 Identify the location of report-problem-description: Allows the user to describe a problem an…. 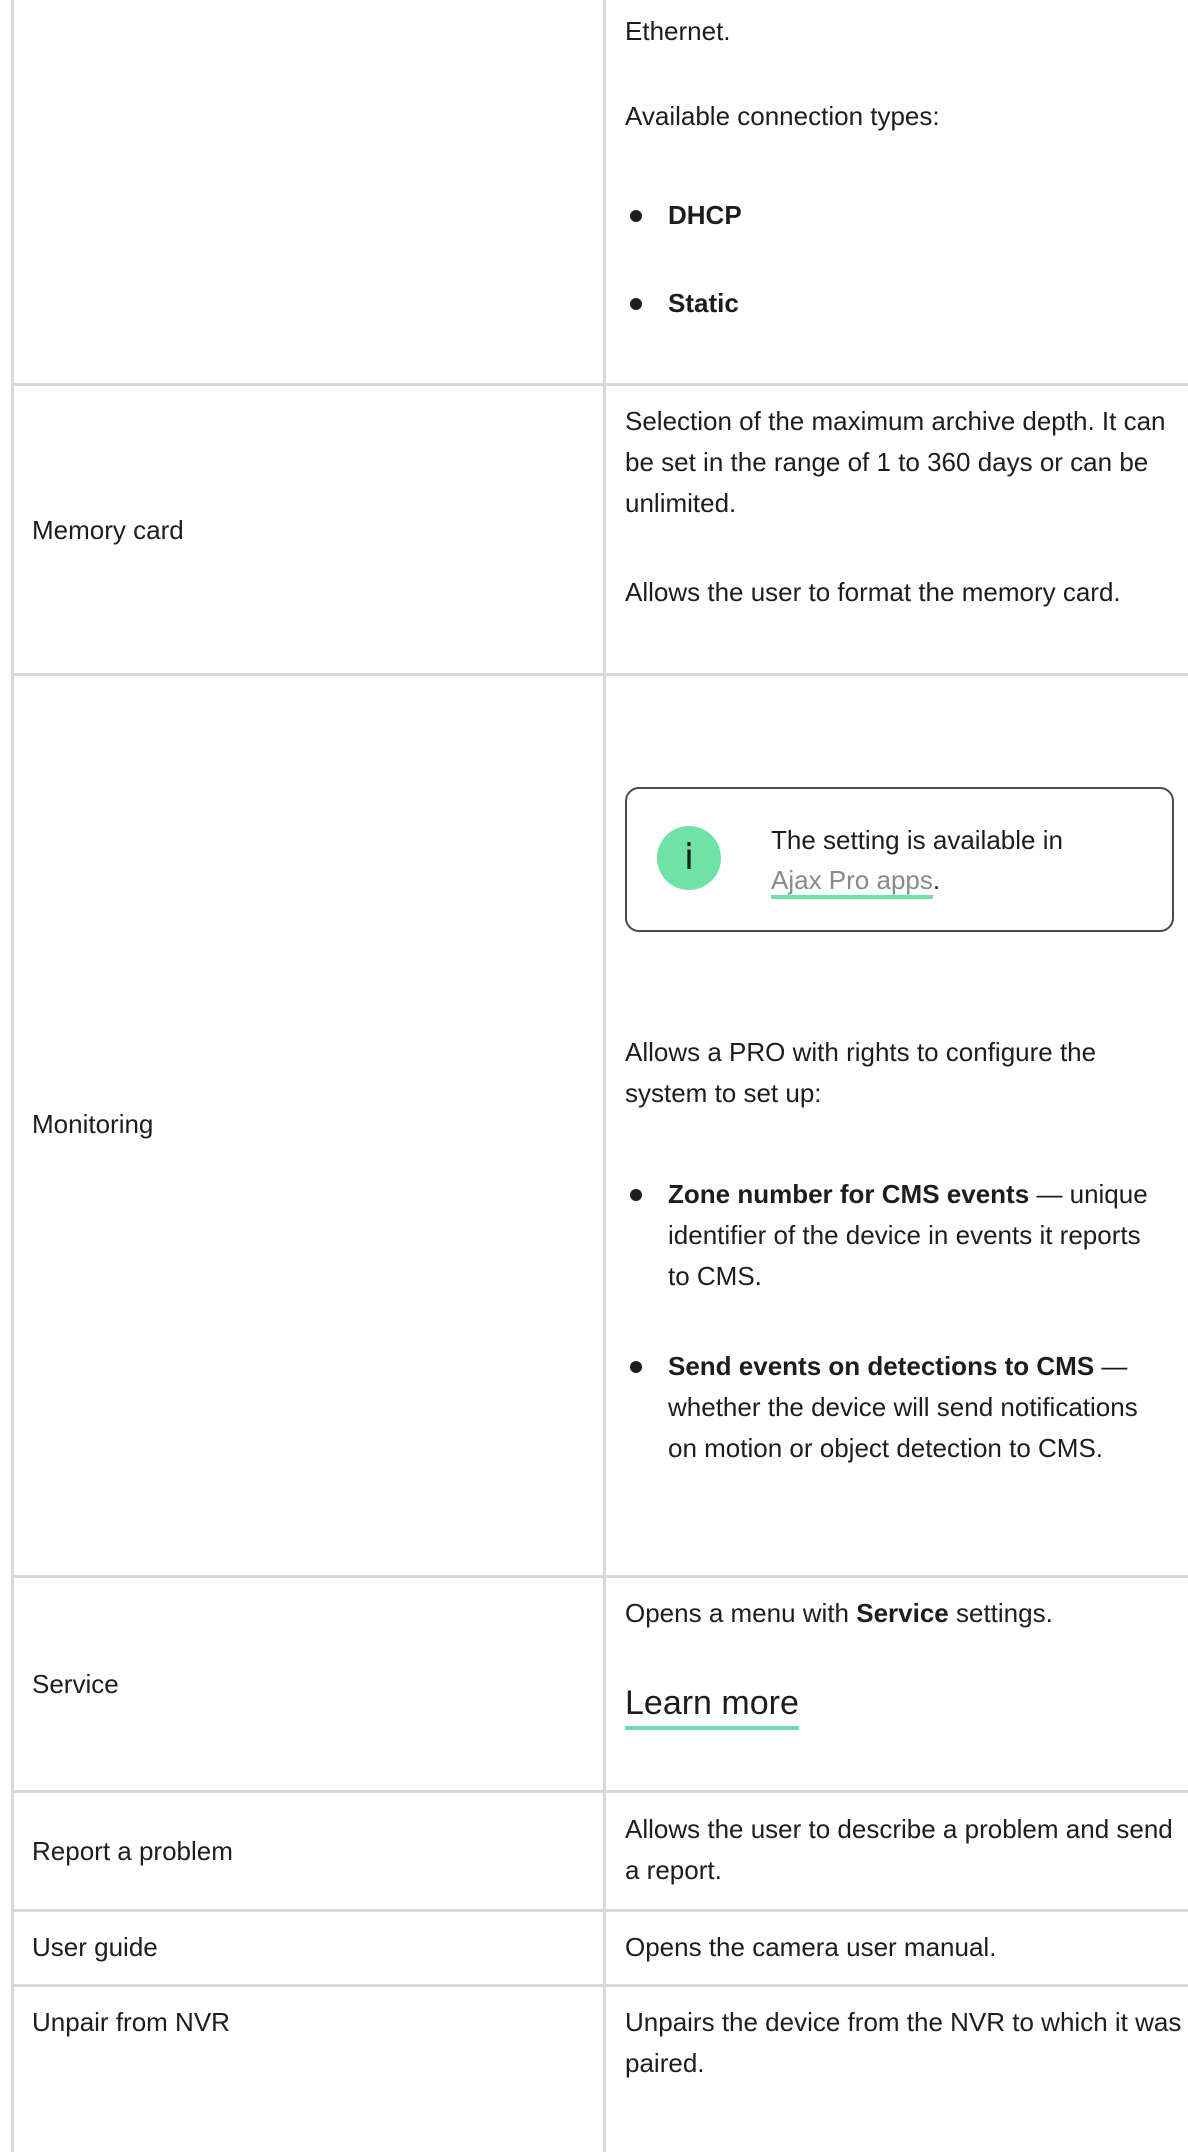
(899, 1849).